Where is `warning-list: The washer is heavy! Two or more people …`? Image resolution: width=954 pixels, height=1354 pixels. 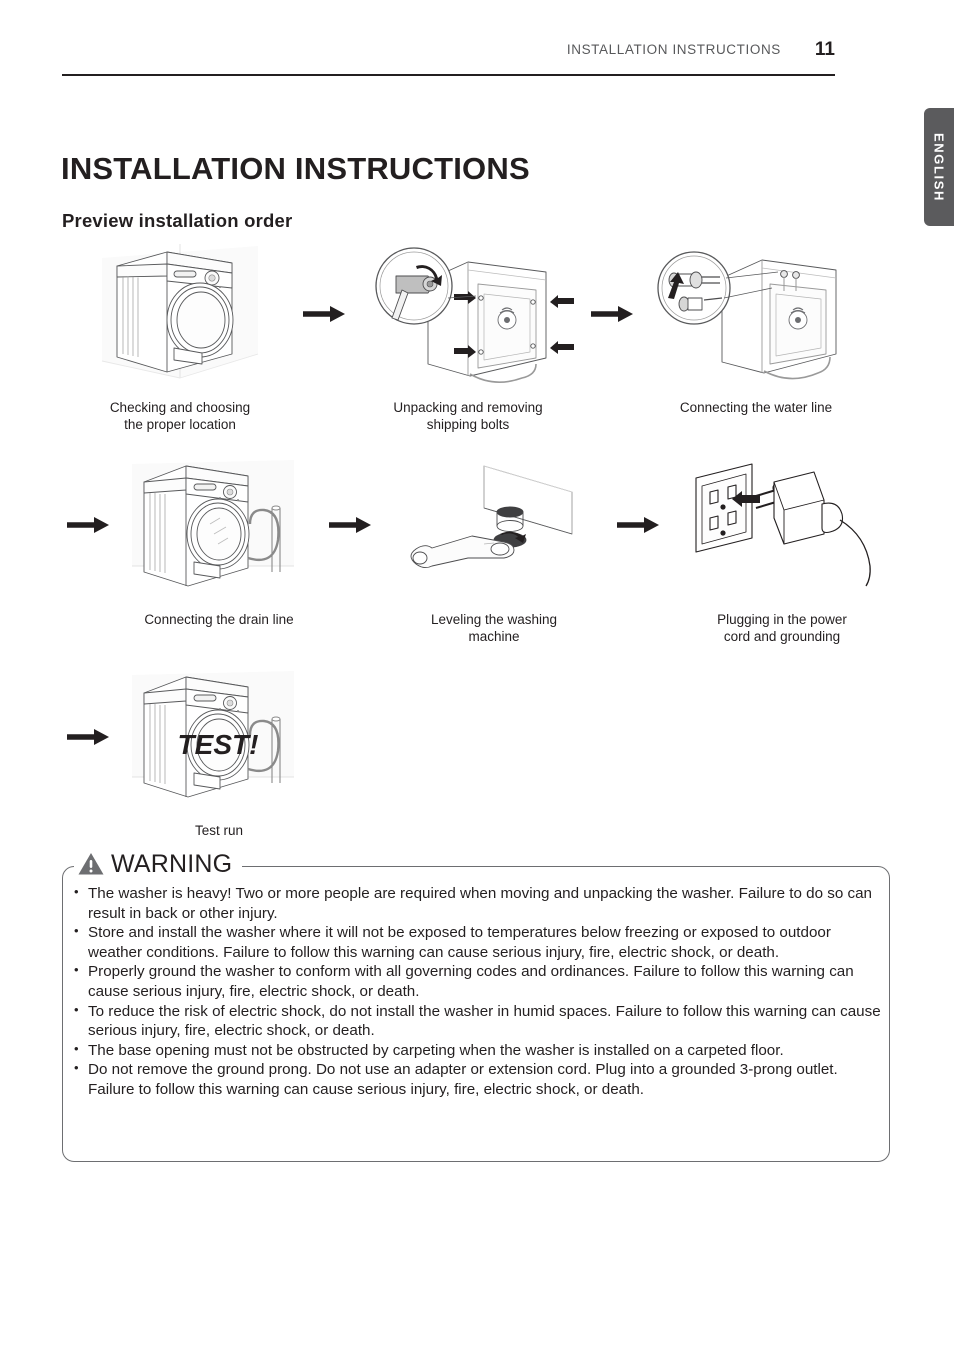 warning-list: The washer is heavy! Two or more people … is located at coordinates (478, 992).